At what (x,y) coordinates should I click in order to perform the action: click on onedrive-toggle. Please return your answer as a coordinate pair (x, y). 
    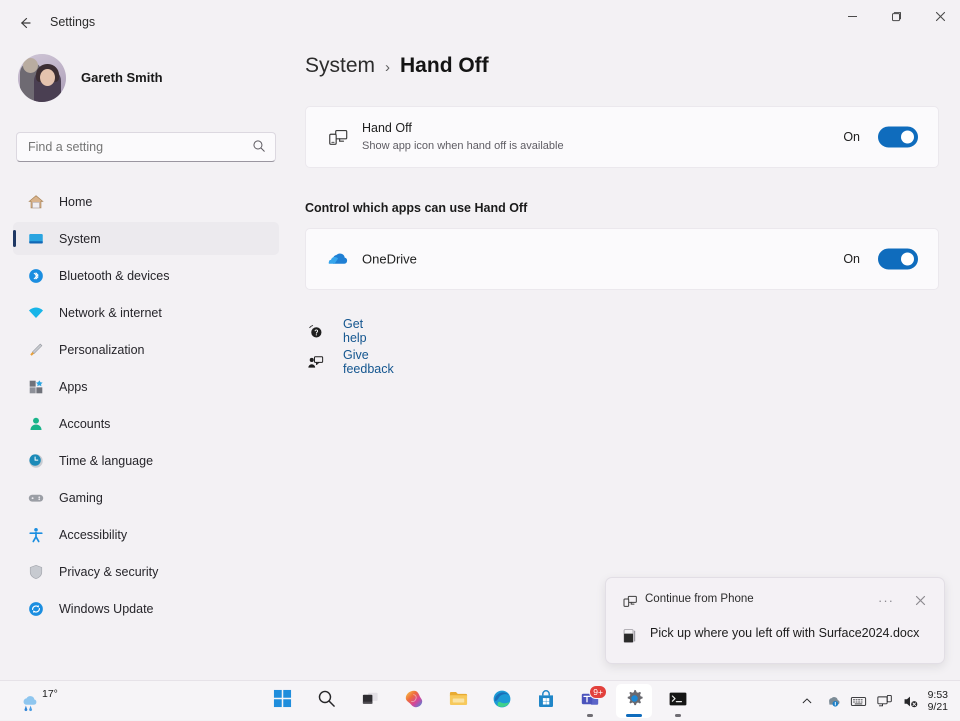
    Looking at the image, I should click on (898, 259).